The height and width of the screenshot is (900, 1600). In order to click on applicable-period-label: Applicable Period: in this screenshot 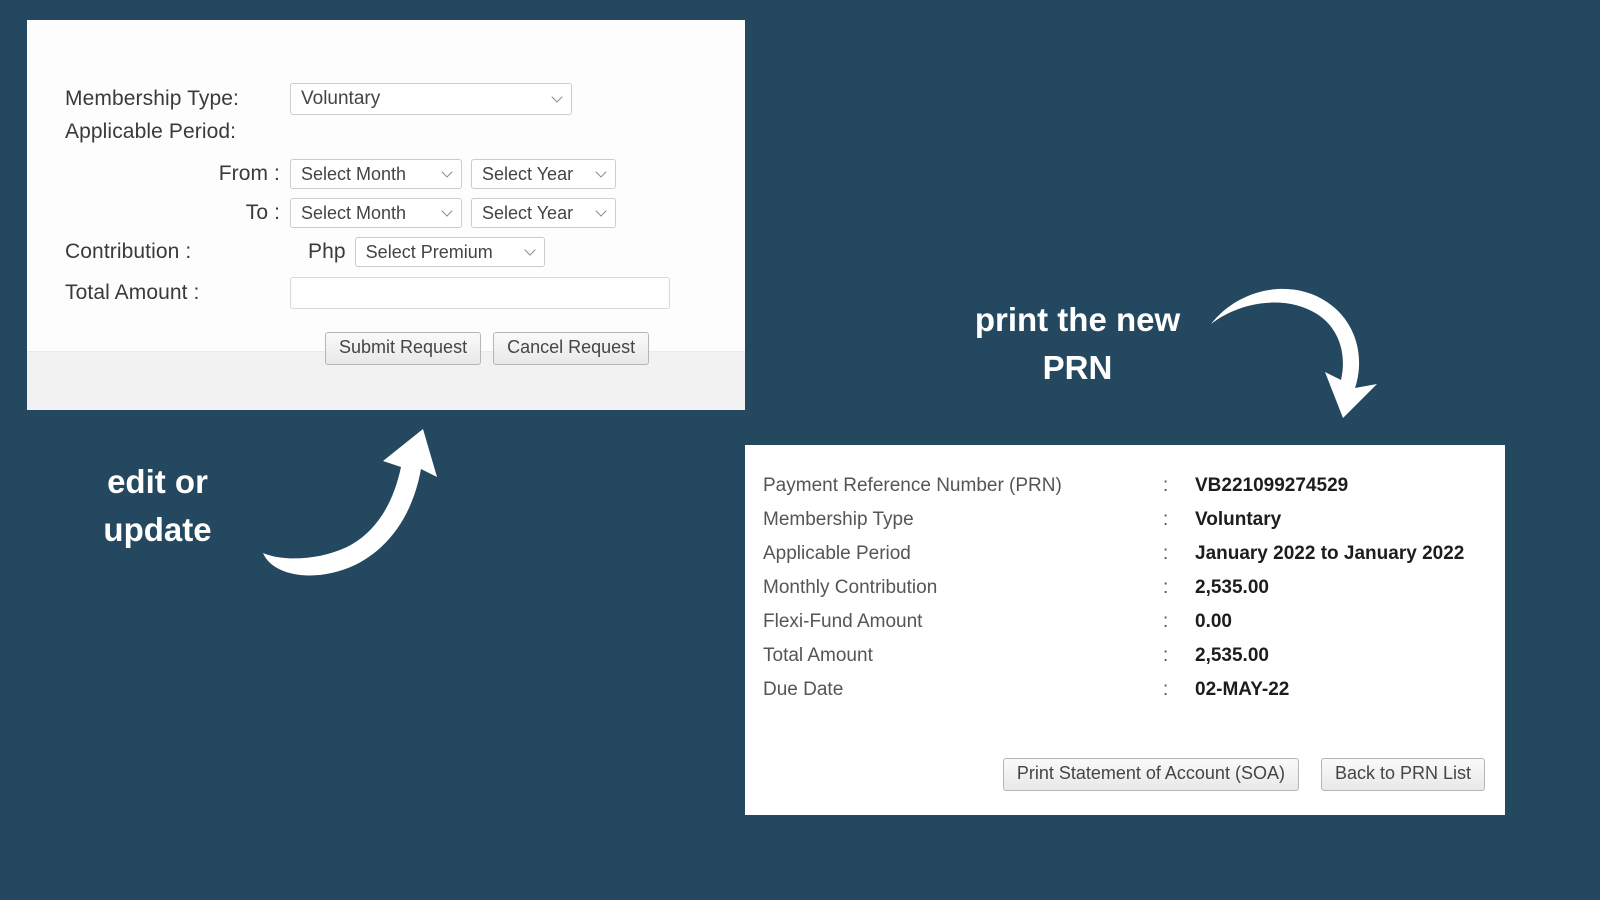, I will do `click(151, 131)`.